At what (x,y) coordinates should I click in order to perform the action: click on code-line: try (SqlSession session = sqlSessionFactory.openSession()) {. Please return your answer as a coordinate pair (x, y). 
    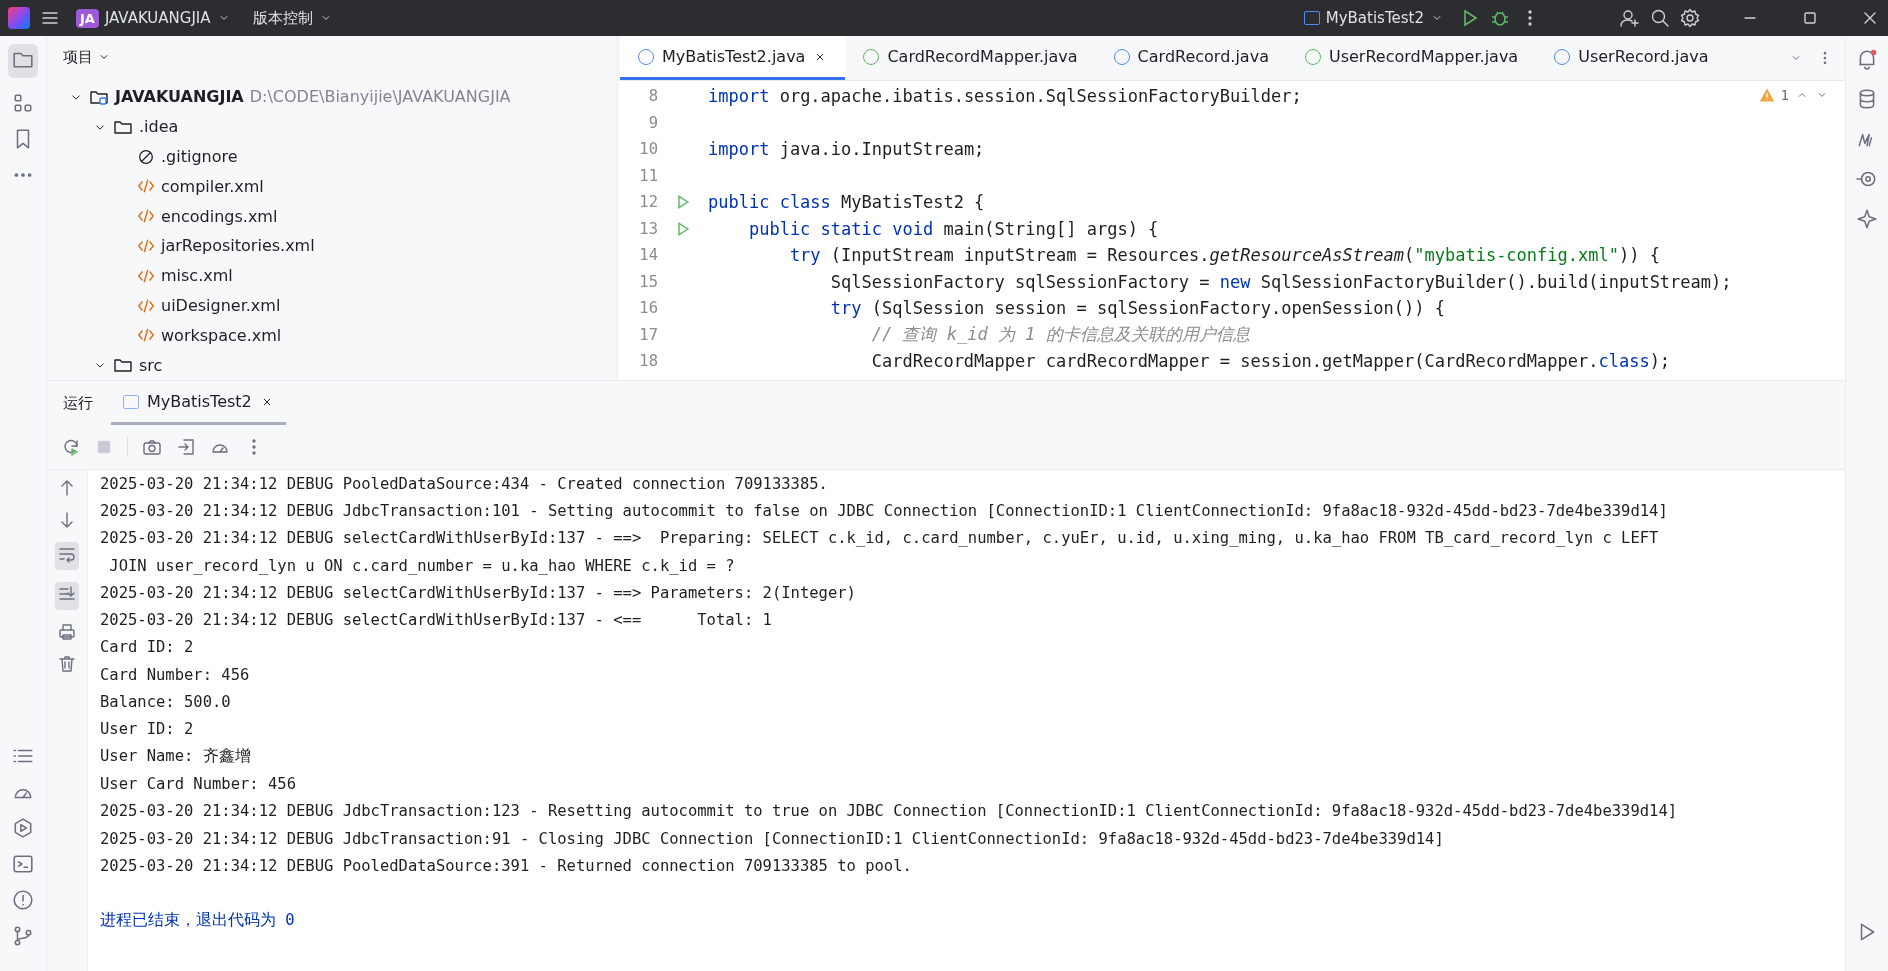
    Looking at the image, I should click on (1137, 308).